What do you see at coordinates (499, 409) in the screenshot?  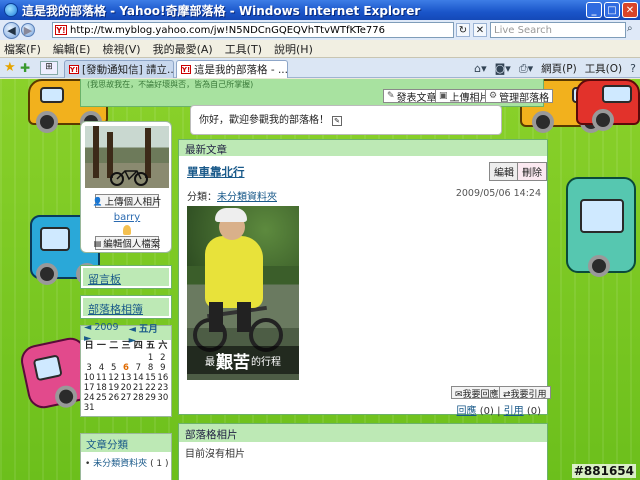 I see `post-footer: 回應 (0) | 引用 (0)` at bounding box center [499, 409].